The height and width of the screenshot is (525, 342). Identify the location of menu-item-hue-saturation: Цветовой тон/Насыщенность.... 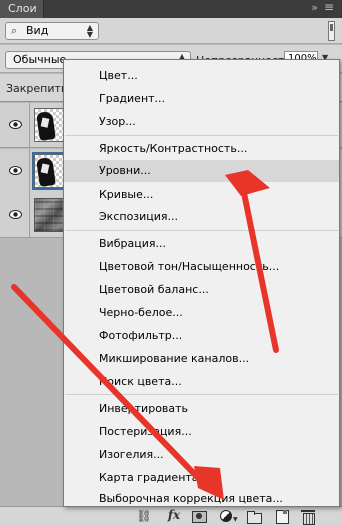
(201, 267).